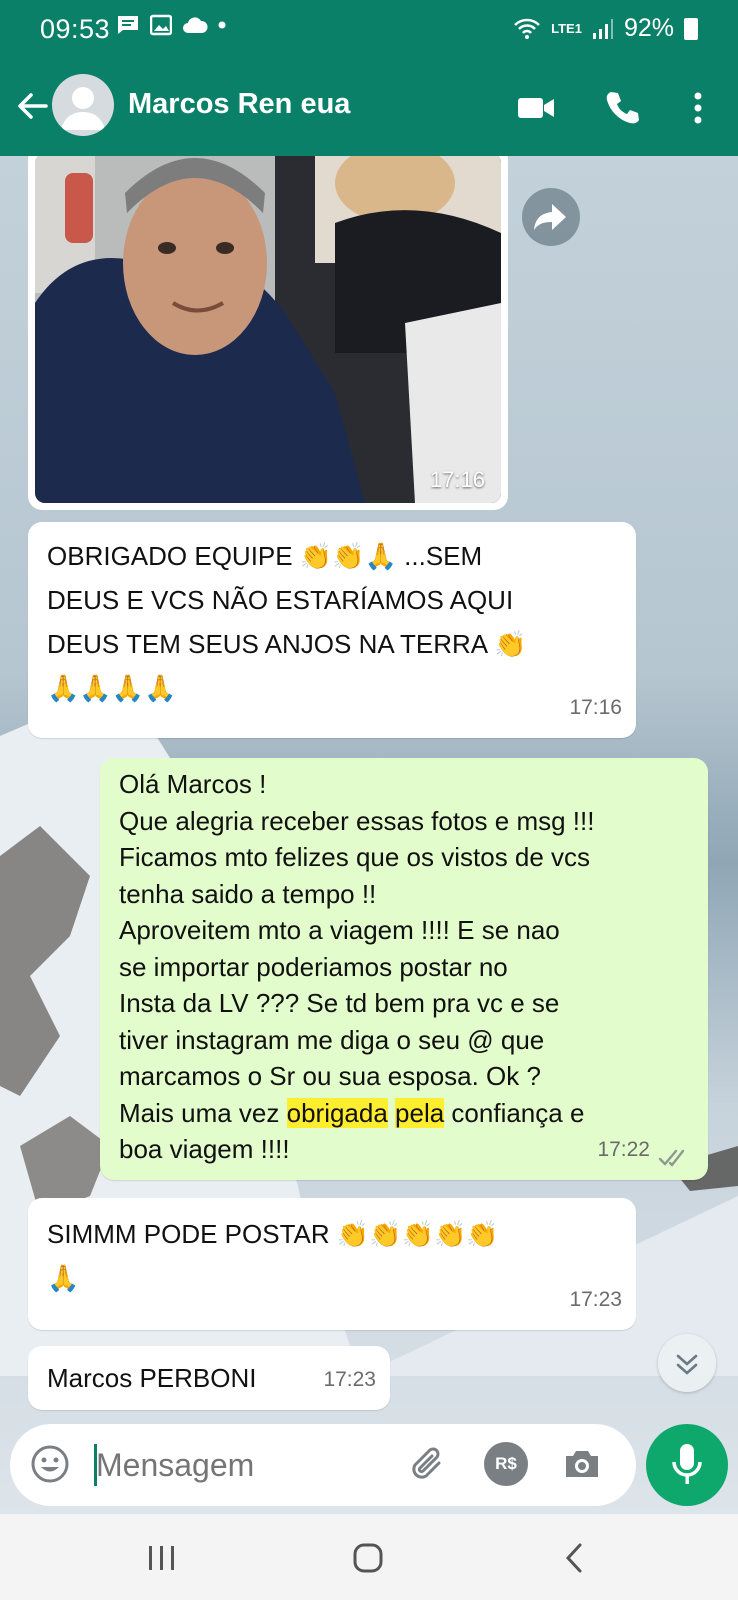 The height and width of the screenshot is (1600, 738). What do you see at coordinates (50, 1464) in the screenshot?
I see `emoji-icon` at bounding box center [50, 1464].